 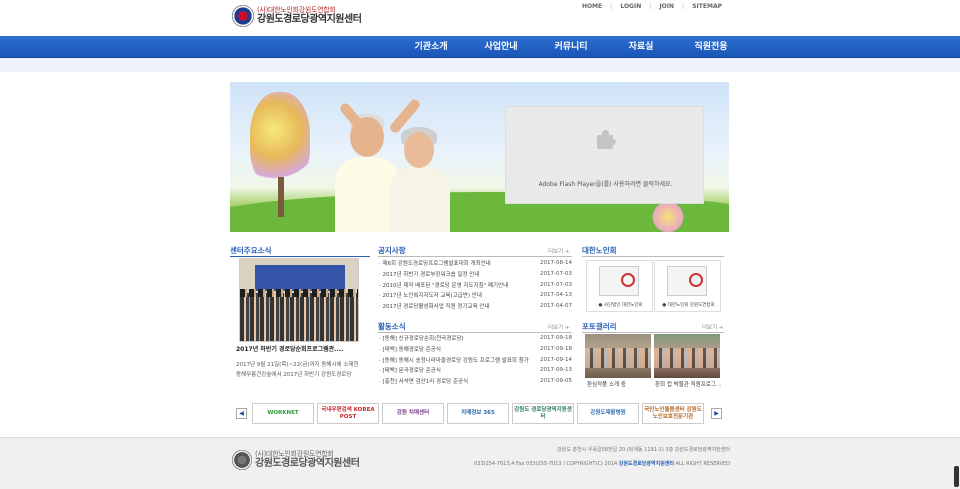 What do you see at coordinates (241, 413) in the screenshot?
I see `carousel-prev-button: ◀` at bounding box center [241, 413].